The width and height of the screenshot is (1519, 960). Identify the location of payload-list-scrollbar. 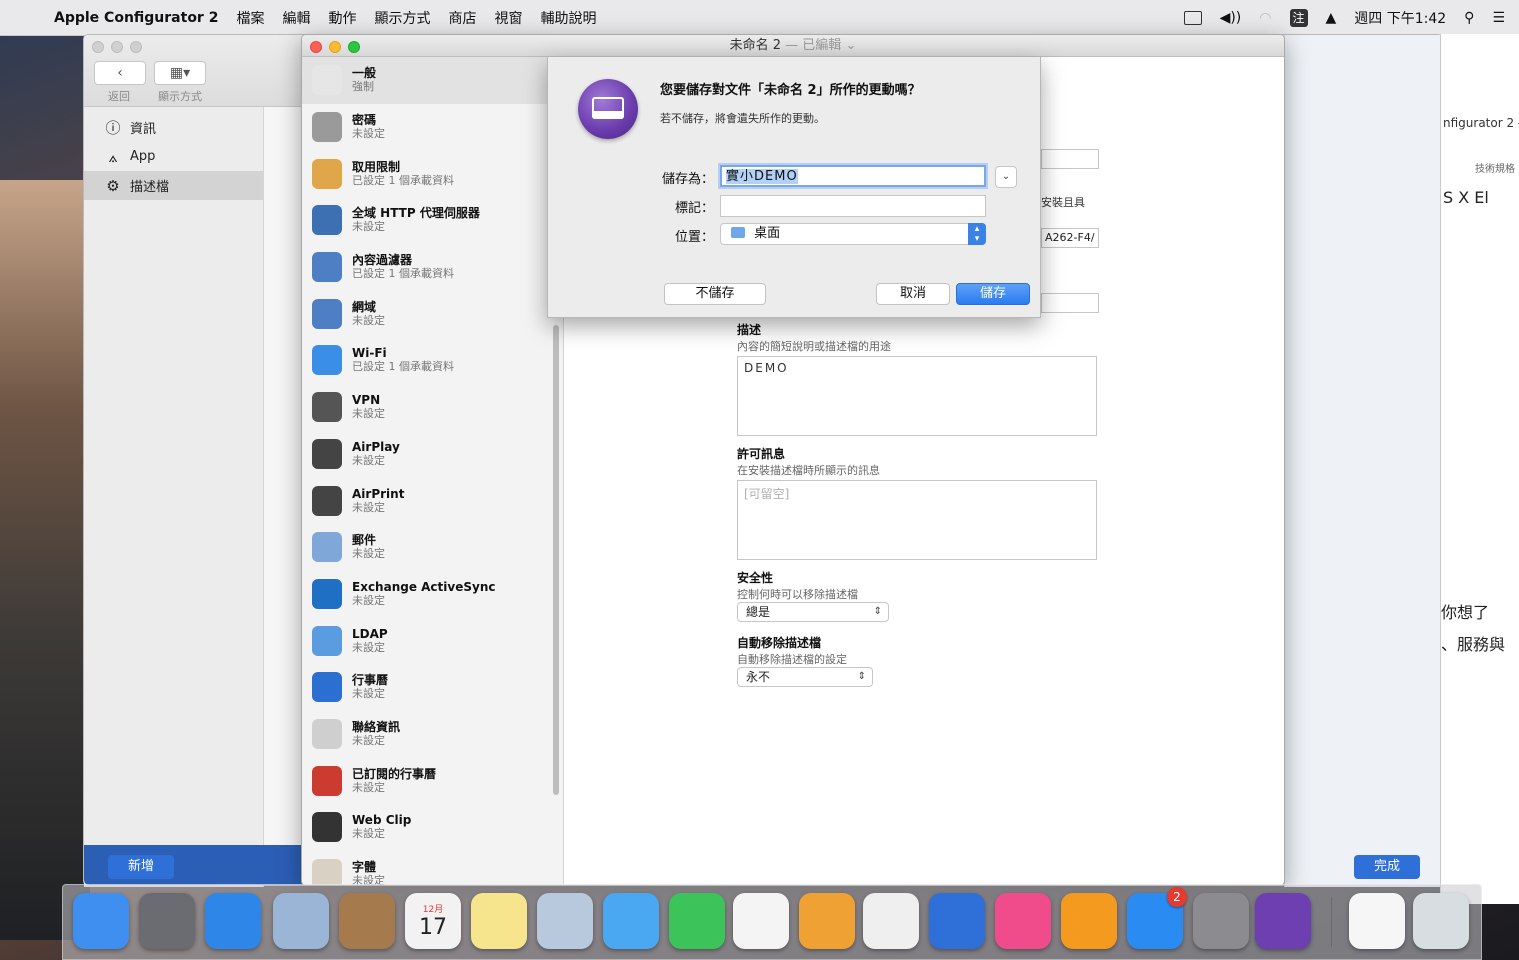
(556, 560).